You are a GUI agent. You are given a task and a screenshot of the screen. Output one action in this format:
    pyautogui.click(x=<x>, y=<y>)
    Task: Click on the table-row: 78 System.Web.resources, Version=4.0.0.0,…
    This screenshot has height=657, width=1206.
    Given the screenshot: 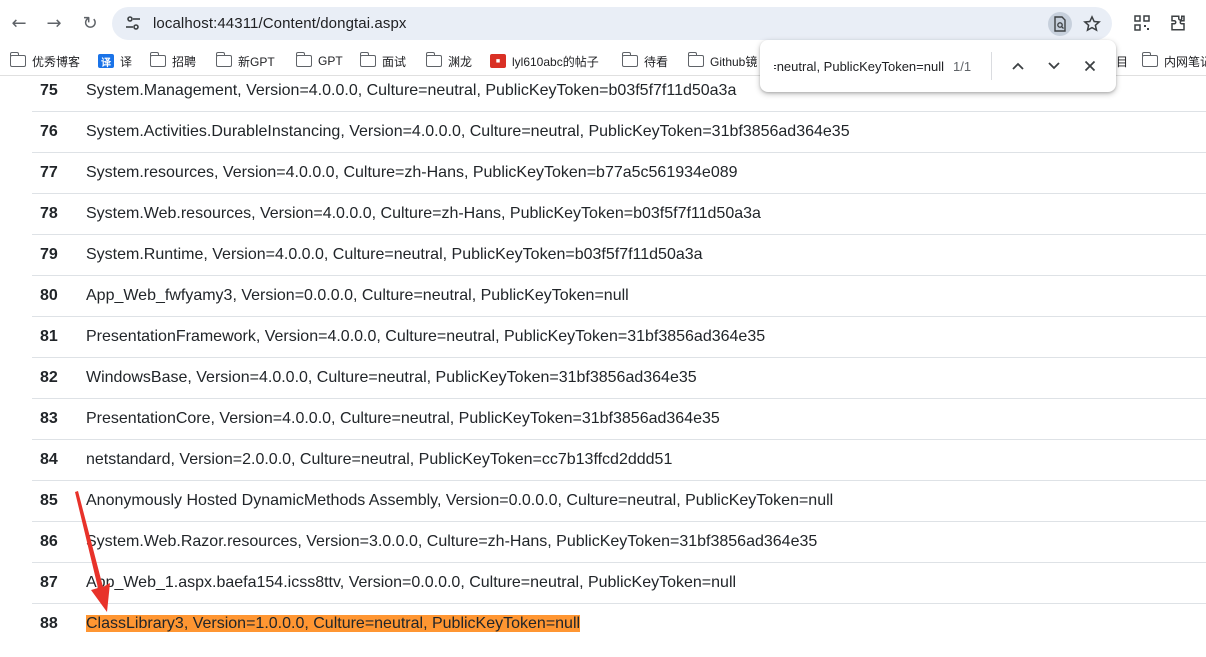 What is the action you would take?
    pyautogui.click(x=619, y=214)
    